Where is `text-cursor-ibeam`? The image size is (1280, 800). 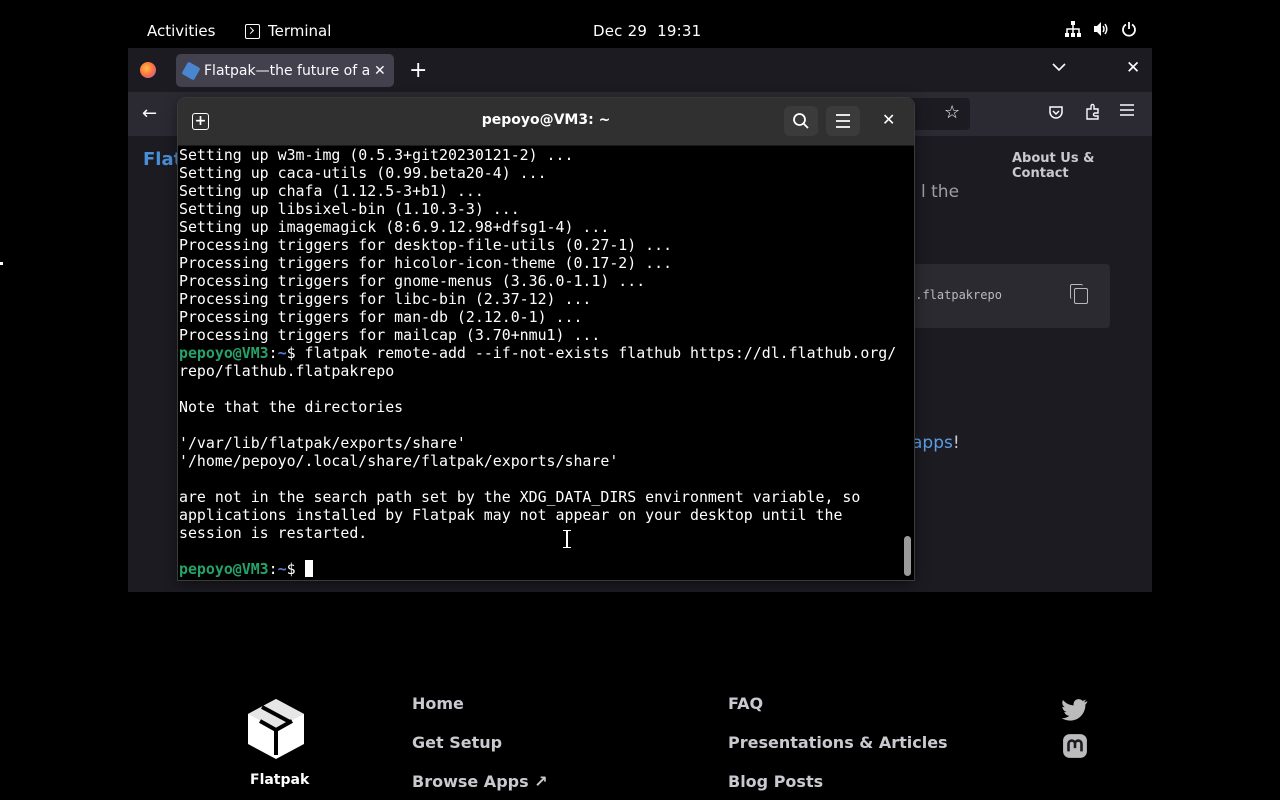 text-cursor-ibeam is located at coordinates (567, 539).